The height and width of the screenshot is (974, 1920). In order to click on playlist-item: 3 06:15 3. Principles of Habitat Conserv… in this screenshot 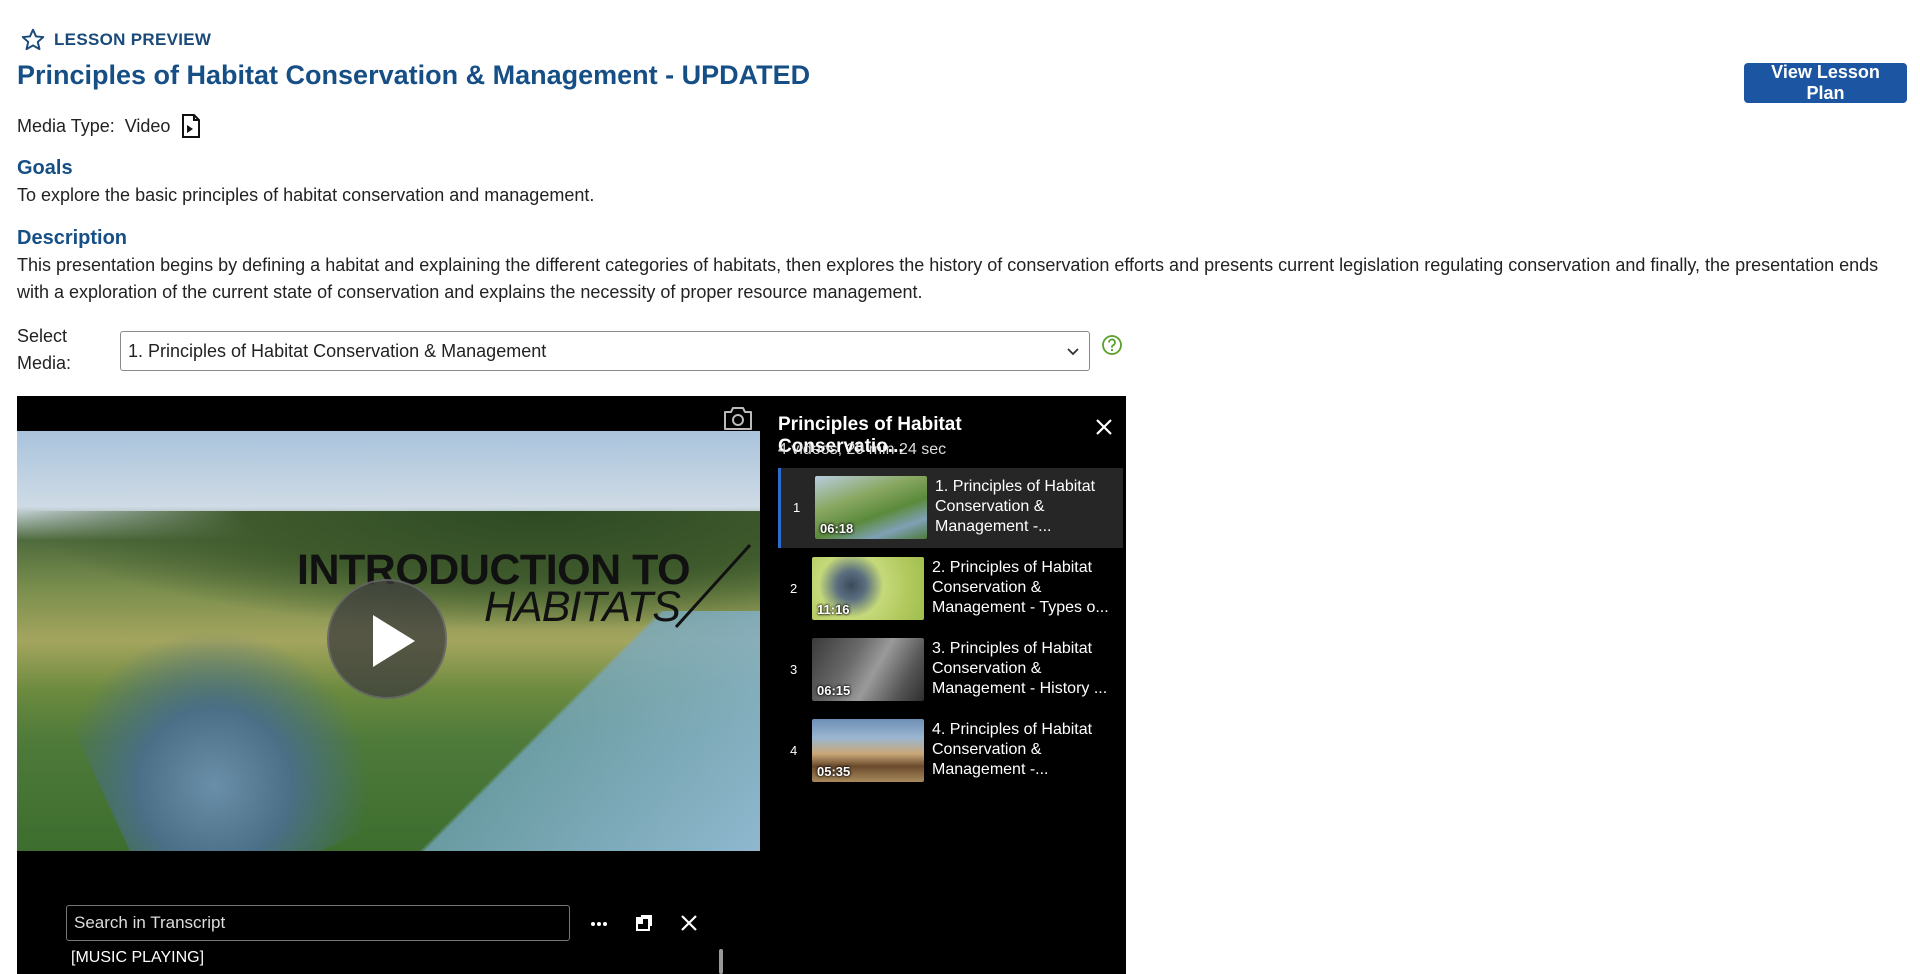, I will do `click(950, 670)`.